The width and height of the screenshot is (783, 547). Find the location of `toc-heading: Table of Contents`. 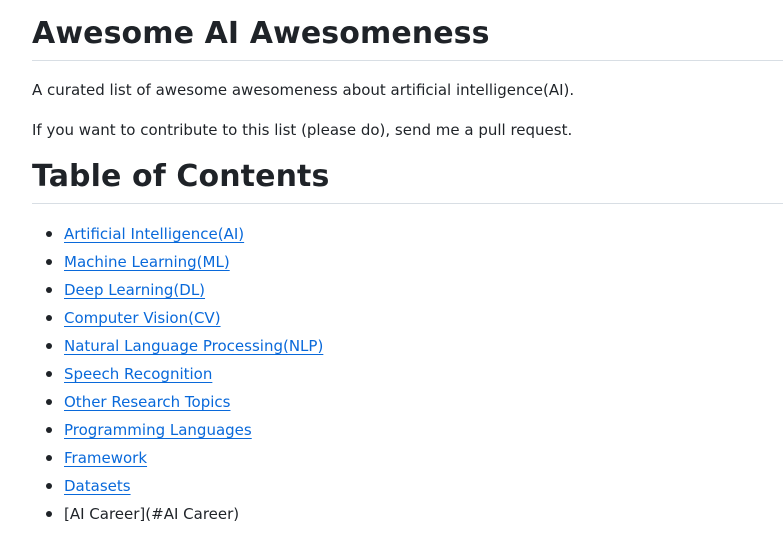

toc-heading: Table of Contents is located at coordinates (407, 181).